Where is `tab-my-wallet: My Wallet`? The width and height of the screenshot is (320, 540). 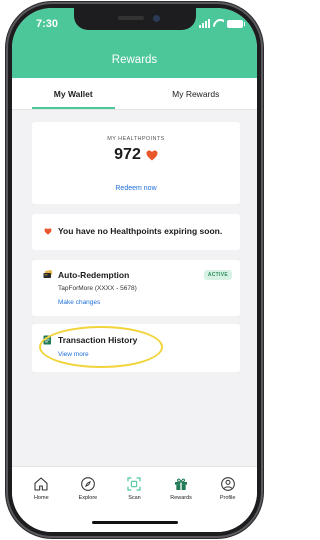 tab-my-wallet: My Wallet is located at coordinates (73, 93).